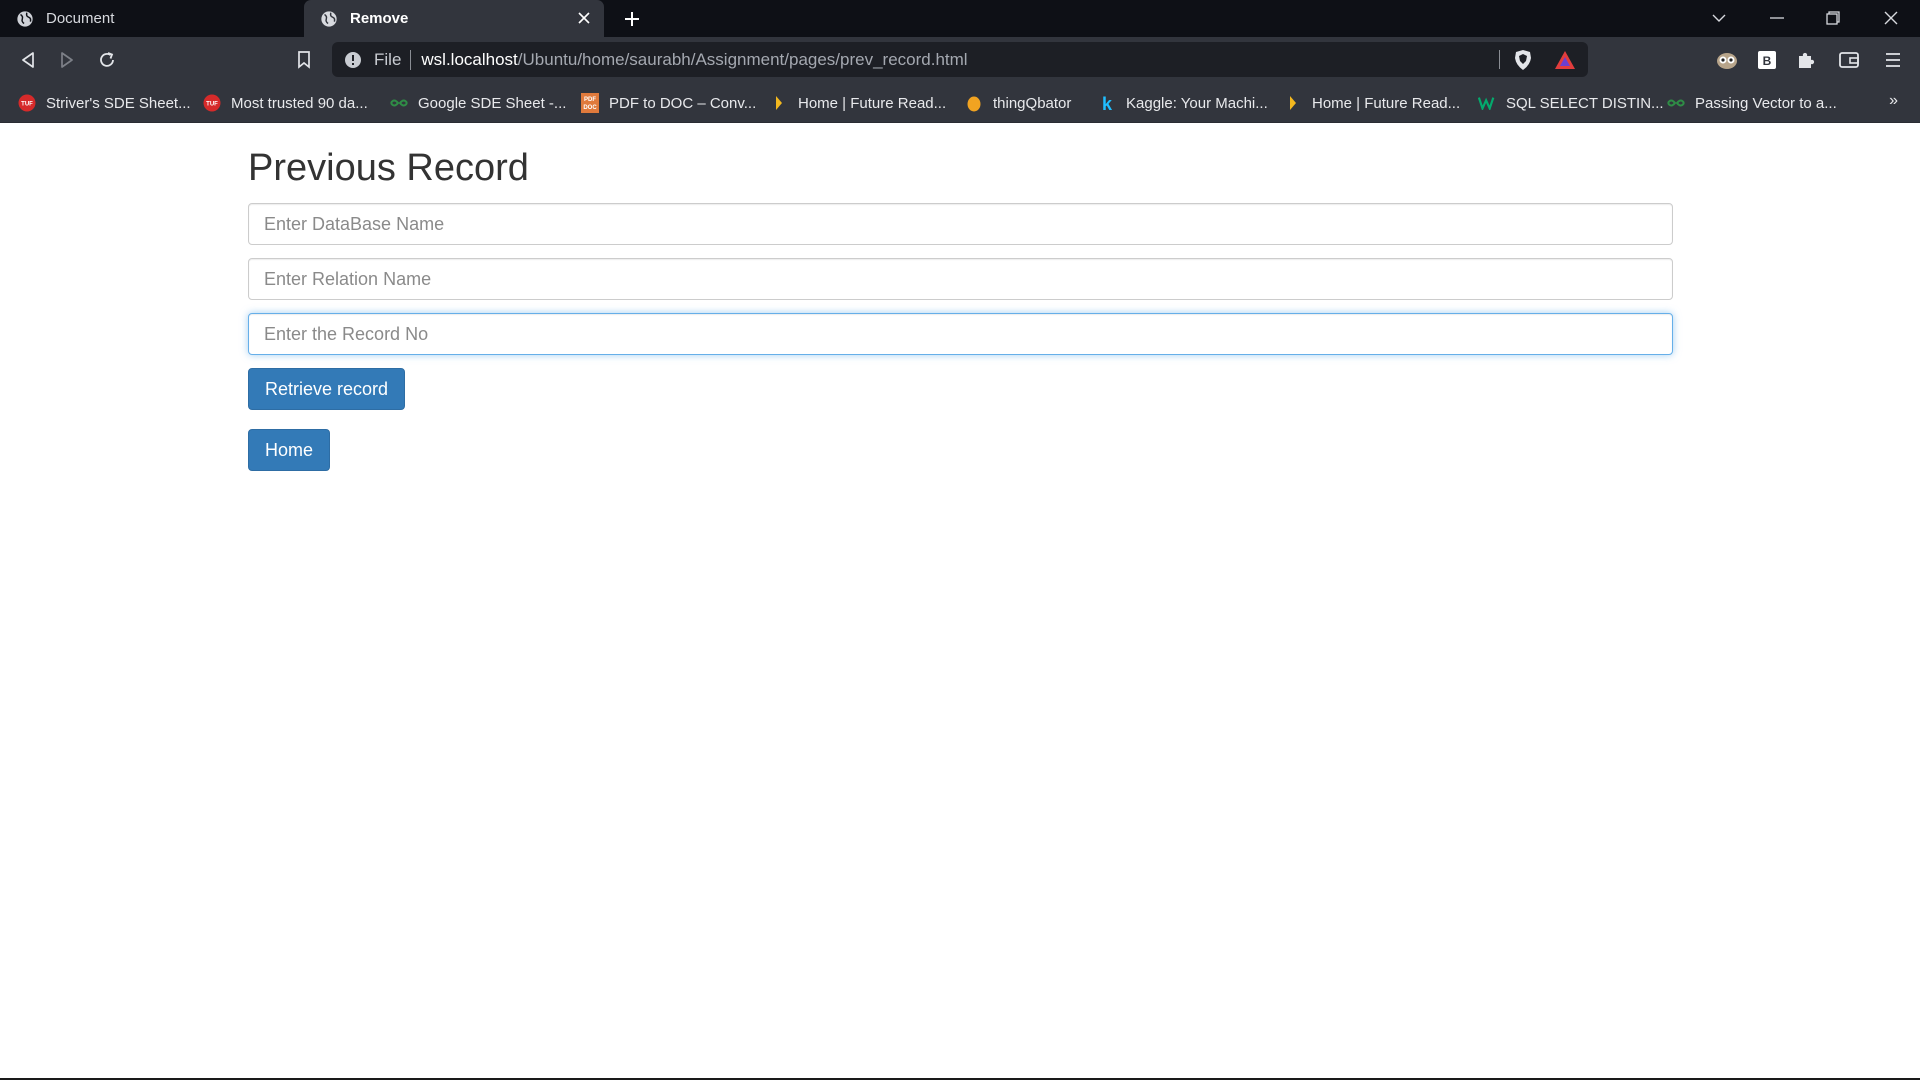 This screenshot has width=1920, height=1080. What do you see at coordinates (1806, 60) in the screenshot?
I see `extensions-puzzle-icon` at bounding box center [1806, 60].